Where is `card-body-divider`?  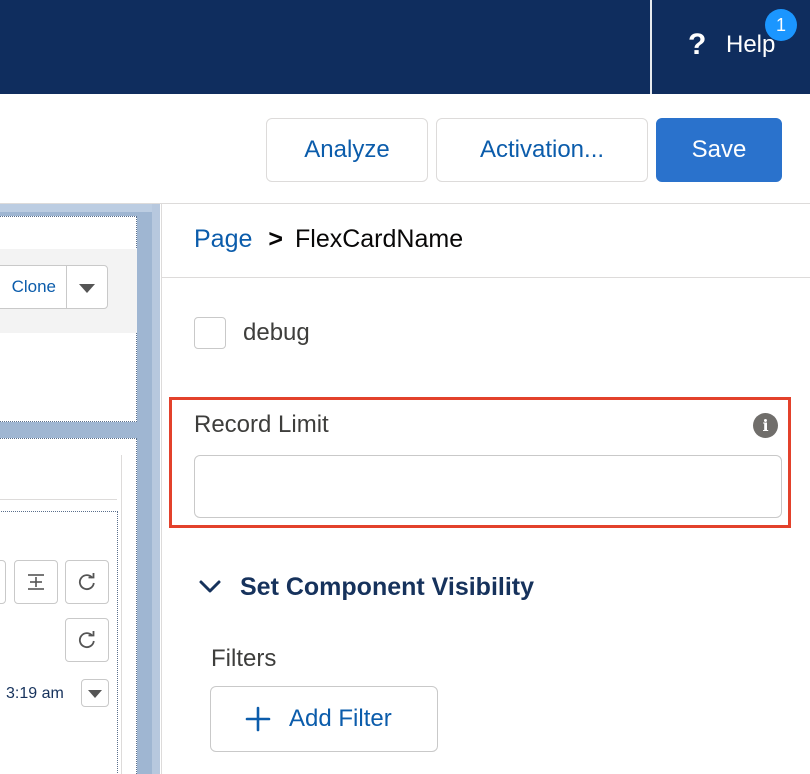
card-body-divider is located at coordinates (58, 499).